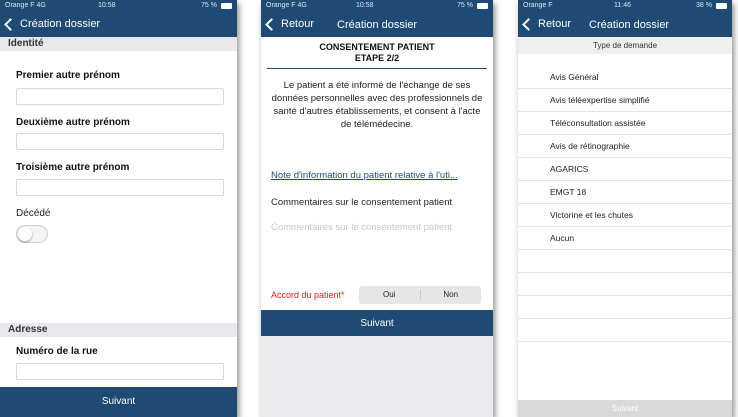 This screenshot has height=417, width=738. Describe the element at coordinates (73, 122) in the screenshot. I see `deuxieme-prenom-label: Deuxième autre prénom` at that location.